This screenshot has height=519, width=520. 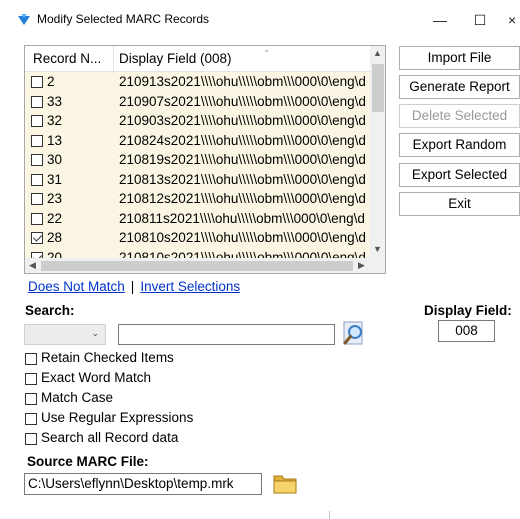 I want to click on generate-report-button: Generate Report, so click(x=459, y=87).